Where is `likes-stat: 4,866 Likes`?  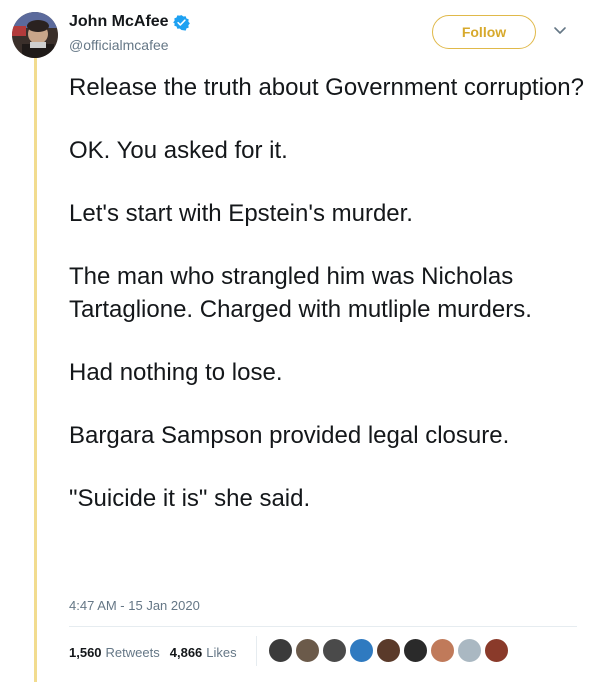
likes-stat: 4,866 Likes is located at coordinates (203, 652).